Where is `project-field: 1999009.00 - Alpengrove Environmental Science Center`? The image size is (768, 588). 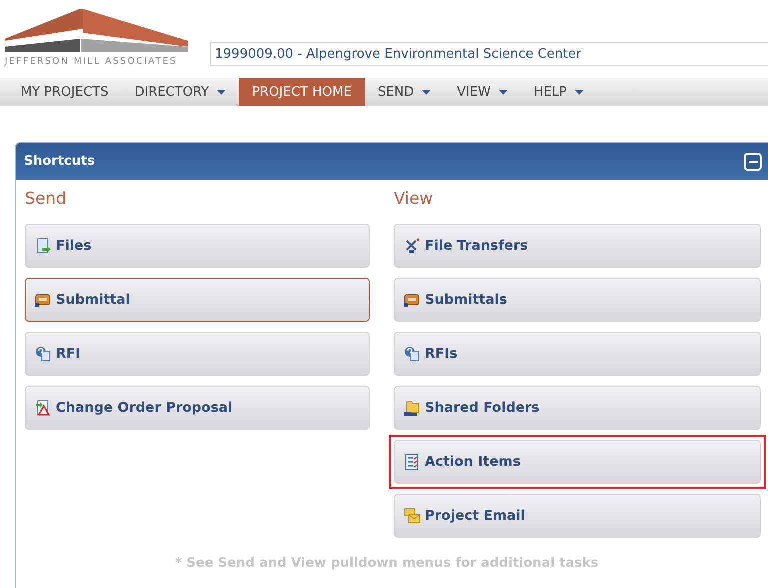
project-field: 1999009.00 - Alpengrove Environmental Science Center is located at coordinates (489, 54).